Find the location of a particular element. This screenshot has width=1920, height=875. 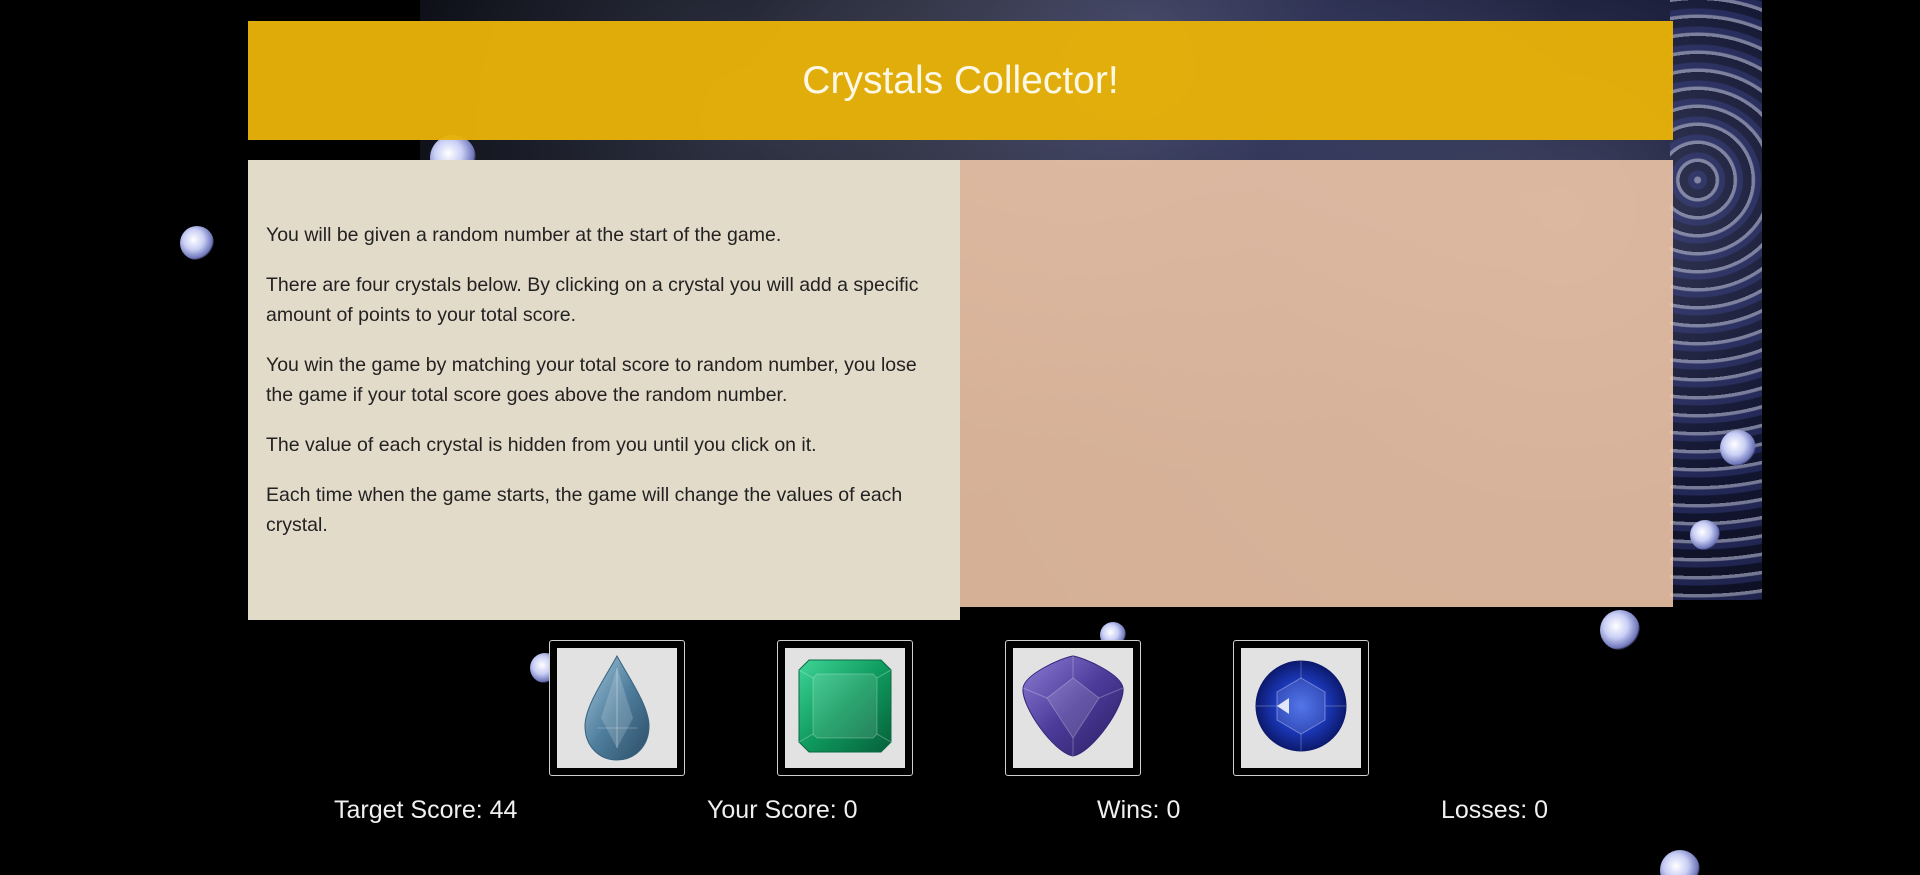

page-title: Crystals Collector! is located at coordinates (960, 80).